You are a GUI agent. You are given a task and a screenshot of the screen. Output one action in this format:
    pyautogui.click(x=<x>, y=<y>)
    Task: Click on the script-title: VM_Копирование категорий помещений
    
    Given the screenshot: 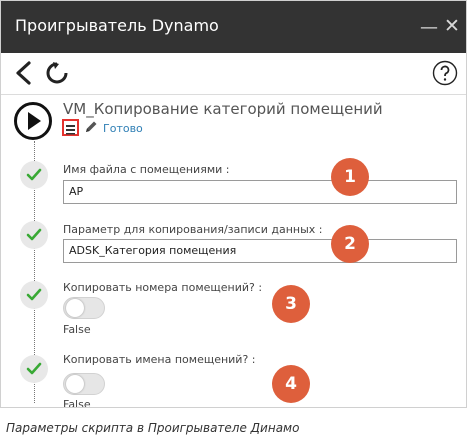 What is the action you would take?
    pyautogui.click(x=223, y=109)
    